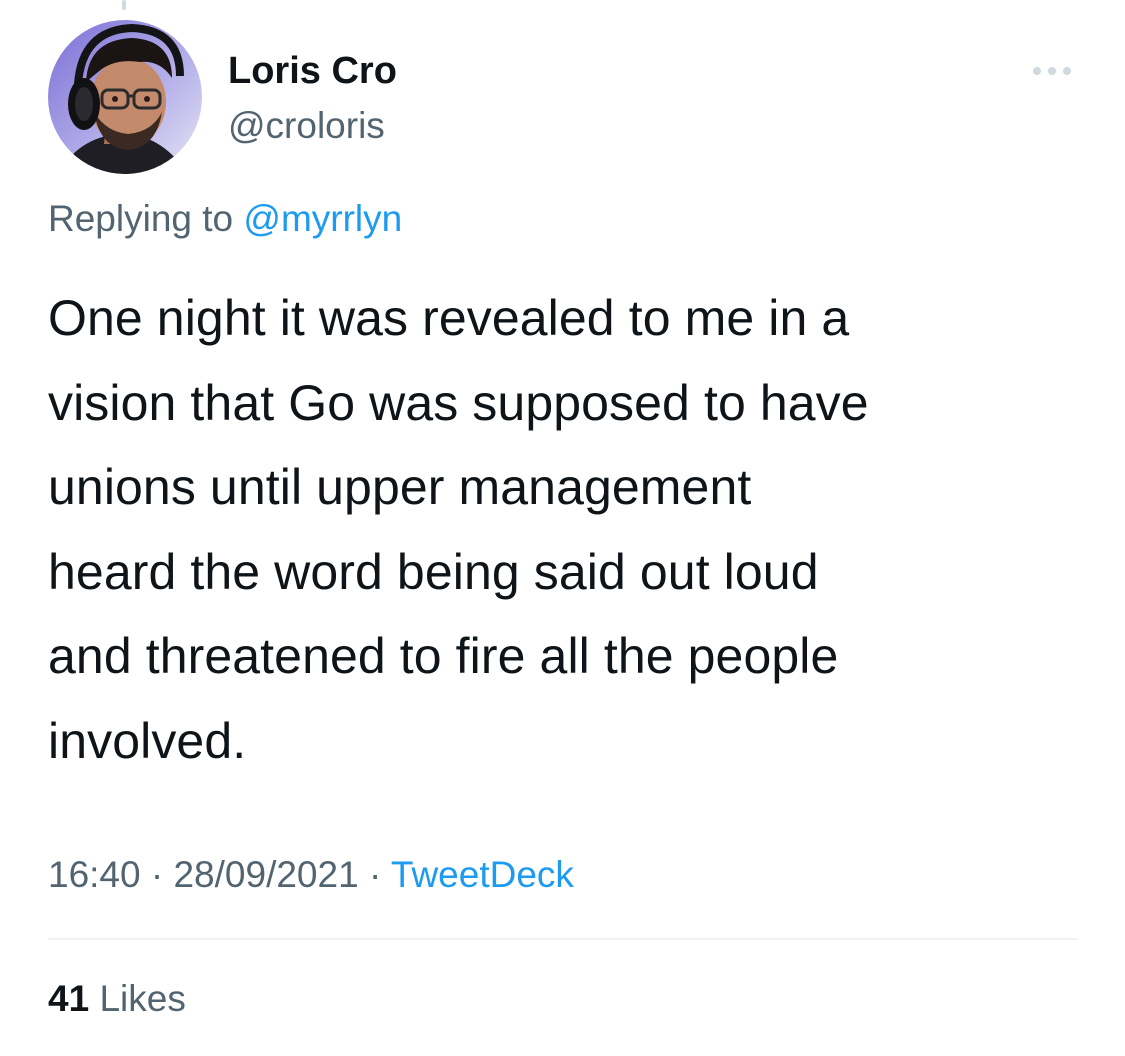  What do you see at coordinates (147, 740) in the screenshot?
I see `tweet-text-line: involved.` at bounding box center [147, 740].